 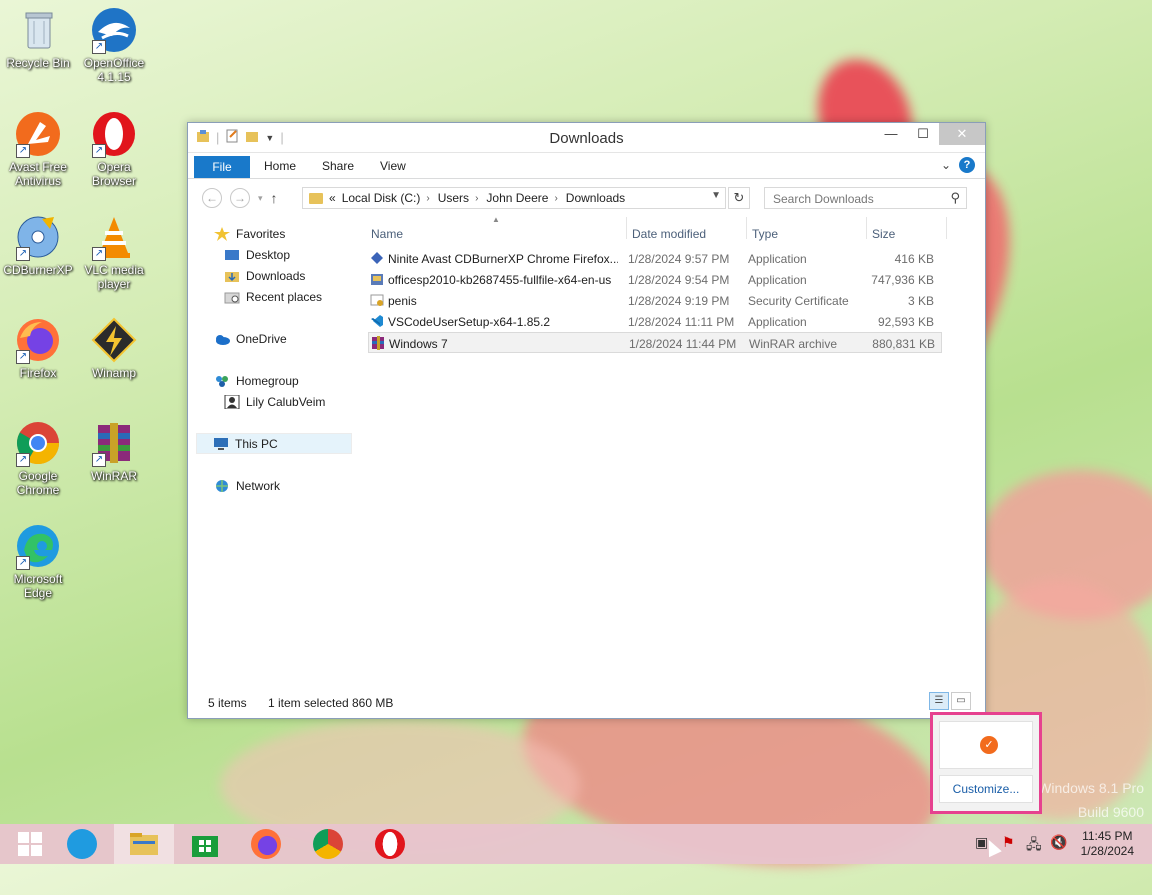 What do you see at coordinates (257, 255) in the screenshot?
I see `nav-desktop: Desktop` at bounding box center [257, 255].